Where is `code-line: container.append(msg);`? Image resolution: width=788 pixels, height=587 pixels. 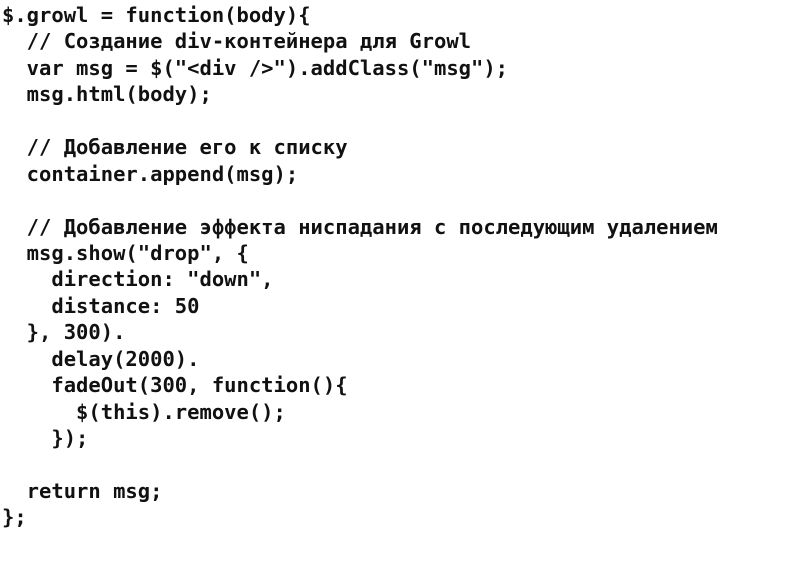 code-line: container.append(msg); is located at coordinates (150, 173).